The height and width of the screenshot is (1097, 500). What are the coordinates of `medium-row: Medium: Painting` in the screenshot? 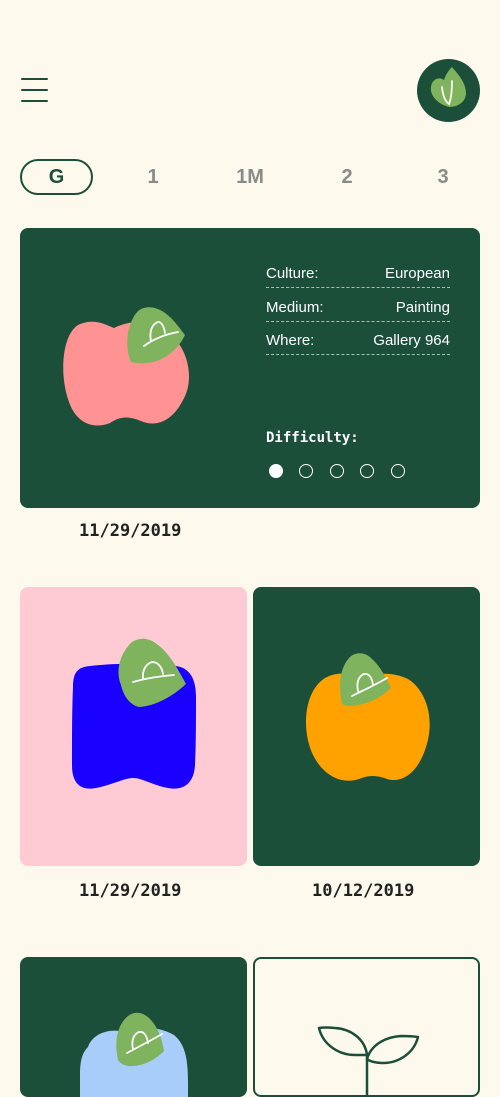 It's located at (358, 310).